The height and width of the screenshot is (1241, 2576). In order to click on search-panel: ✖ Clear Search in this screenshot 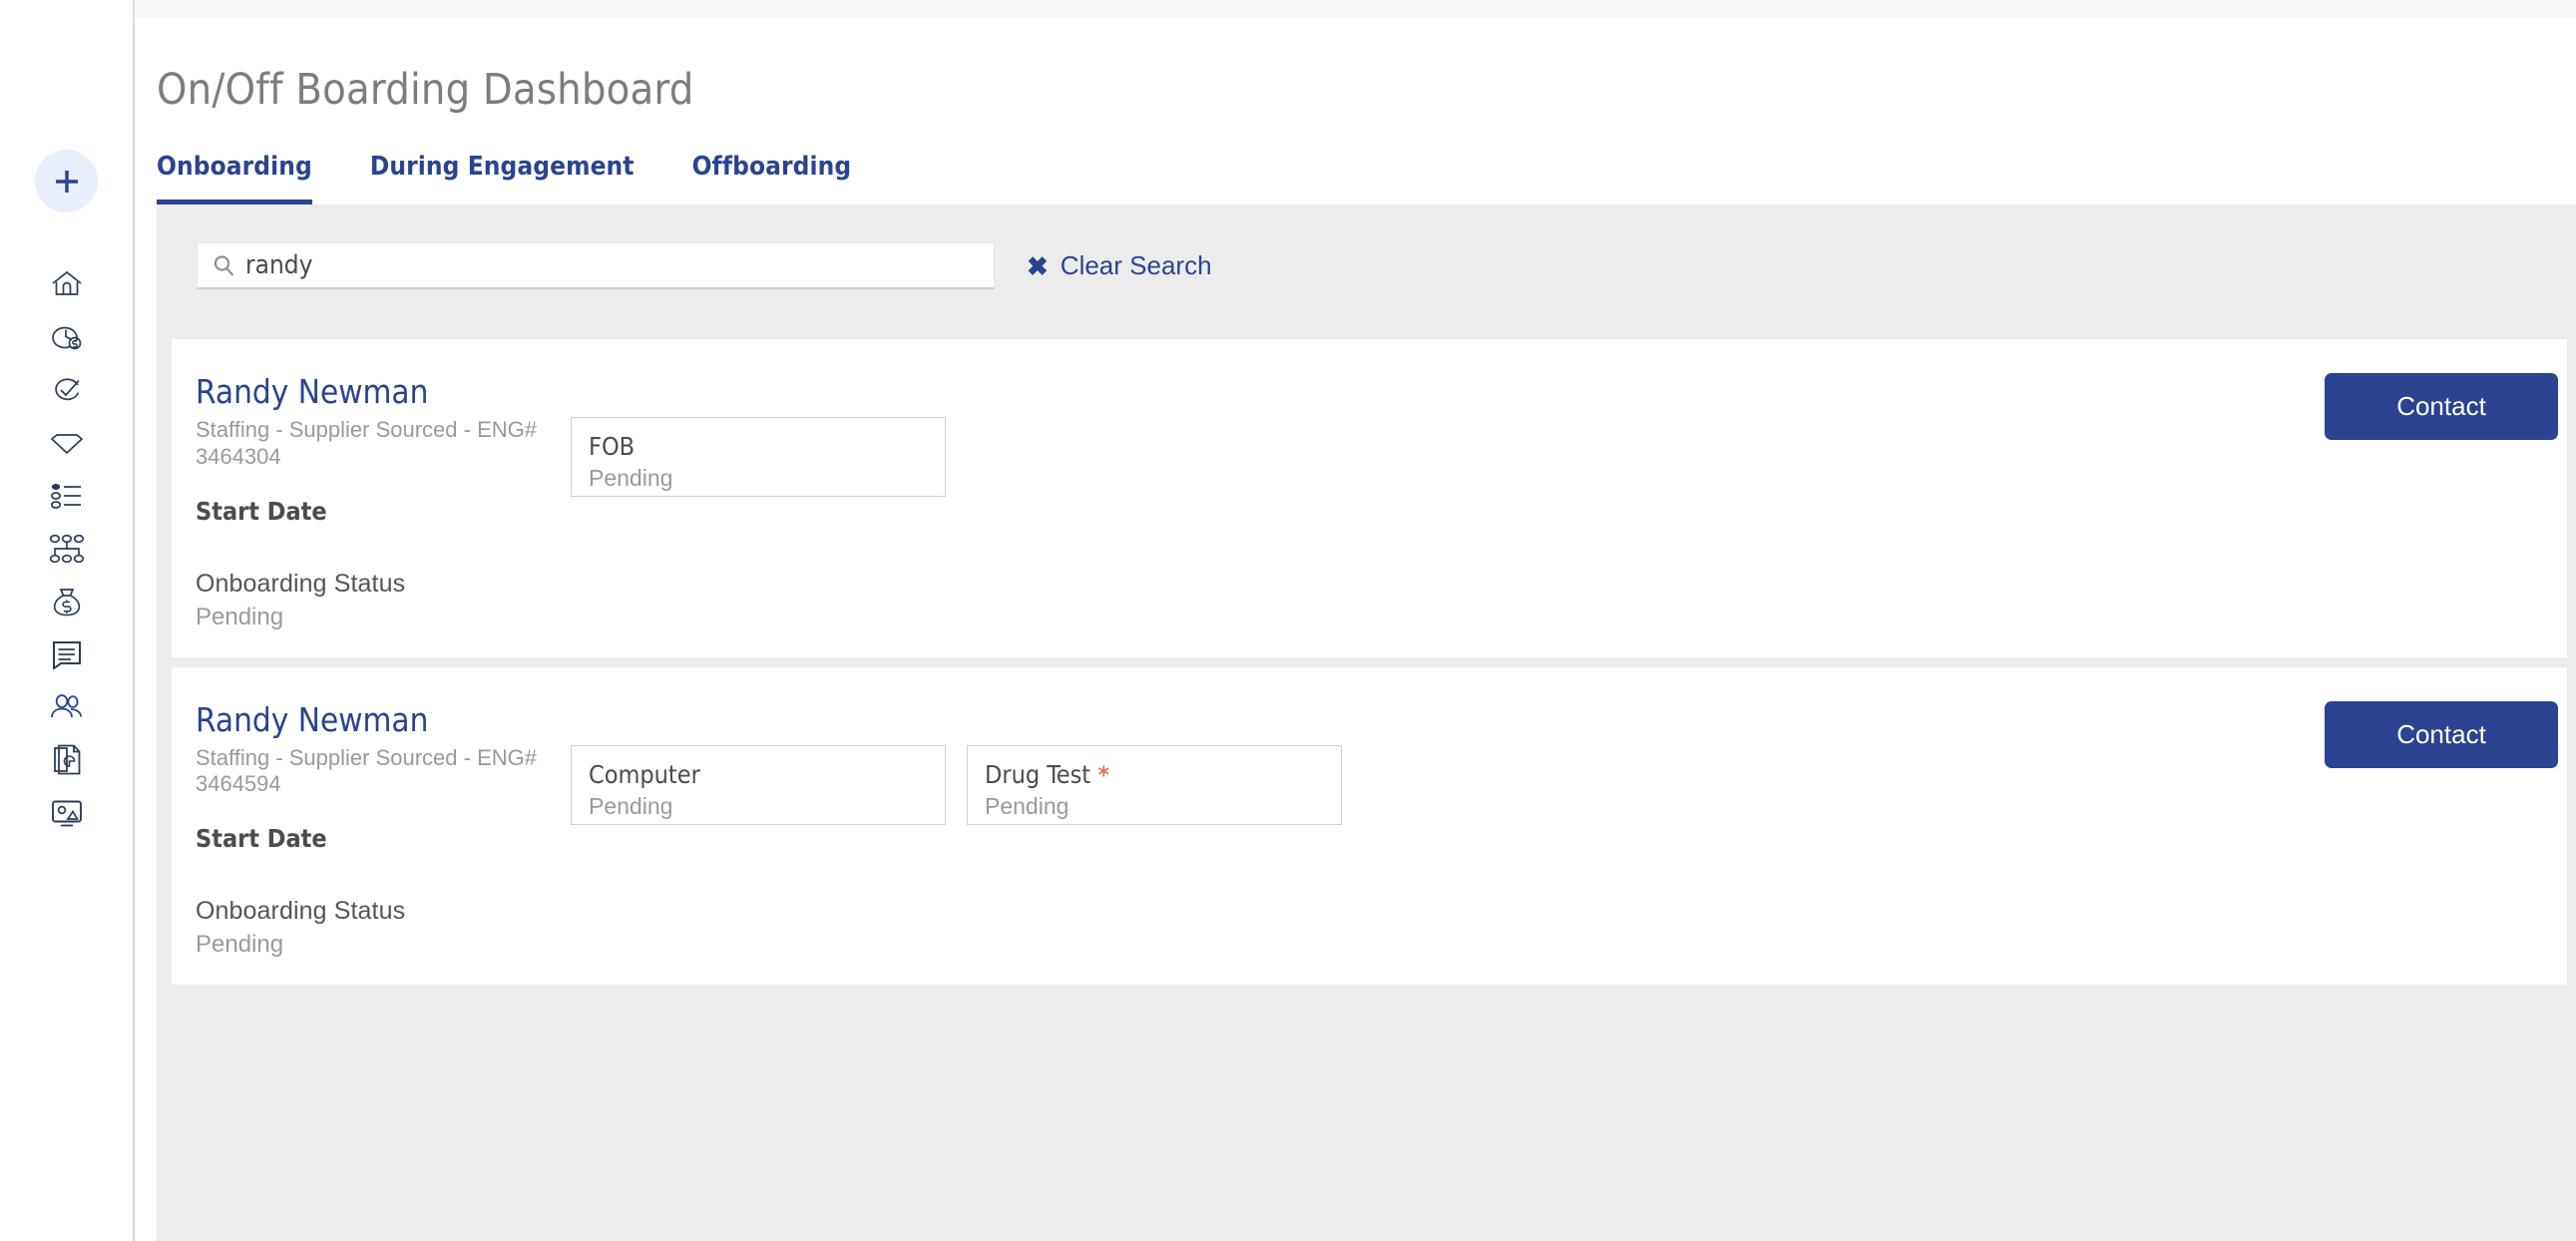, I will do `click(1366, 266)`.